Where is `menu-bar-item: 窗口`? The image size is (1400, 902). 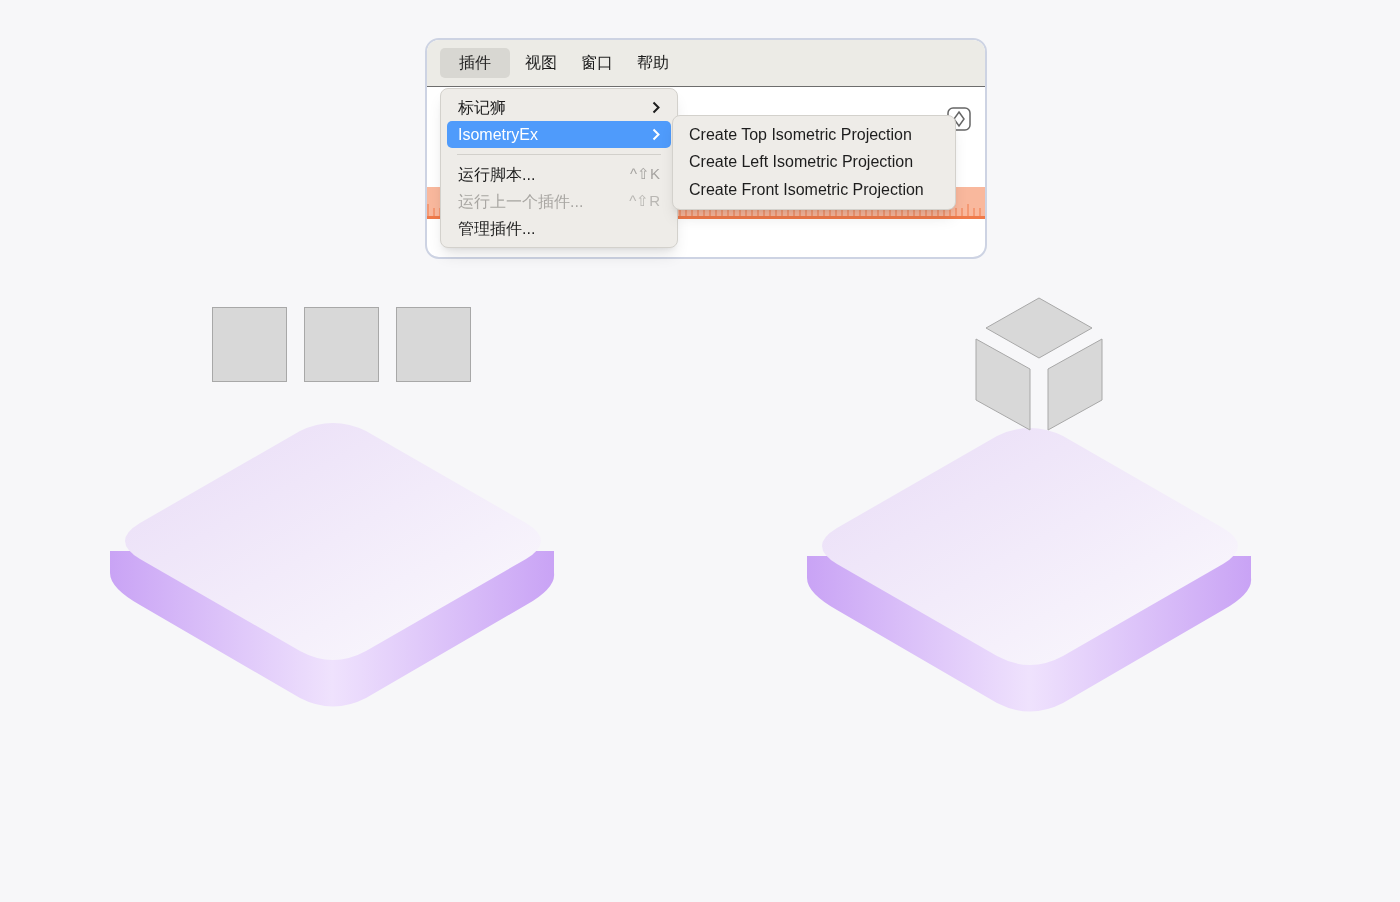
menu-bar-item: 窗口 is located at coordinates (597, 63).